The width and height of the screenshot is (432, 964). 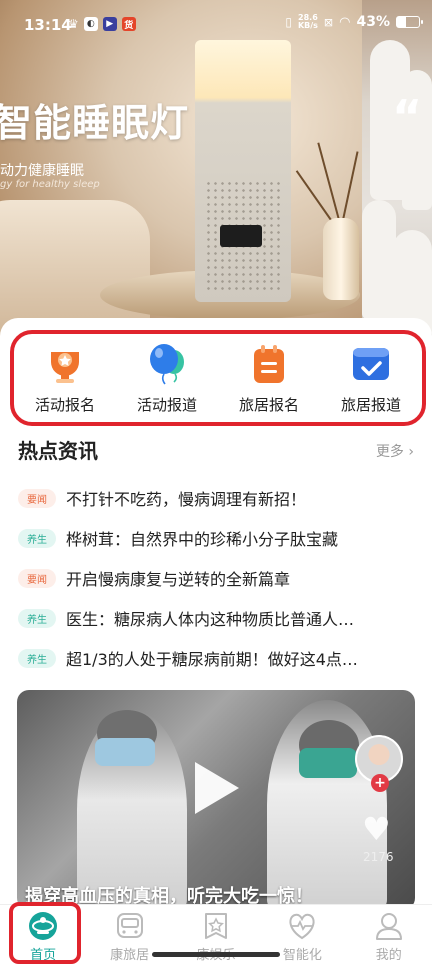 What do you see at coordinates (378, 857) in the screenshot?
I see `like-count: 2176` at bounding box center [378, 857].